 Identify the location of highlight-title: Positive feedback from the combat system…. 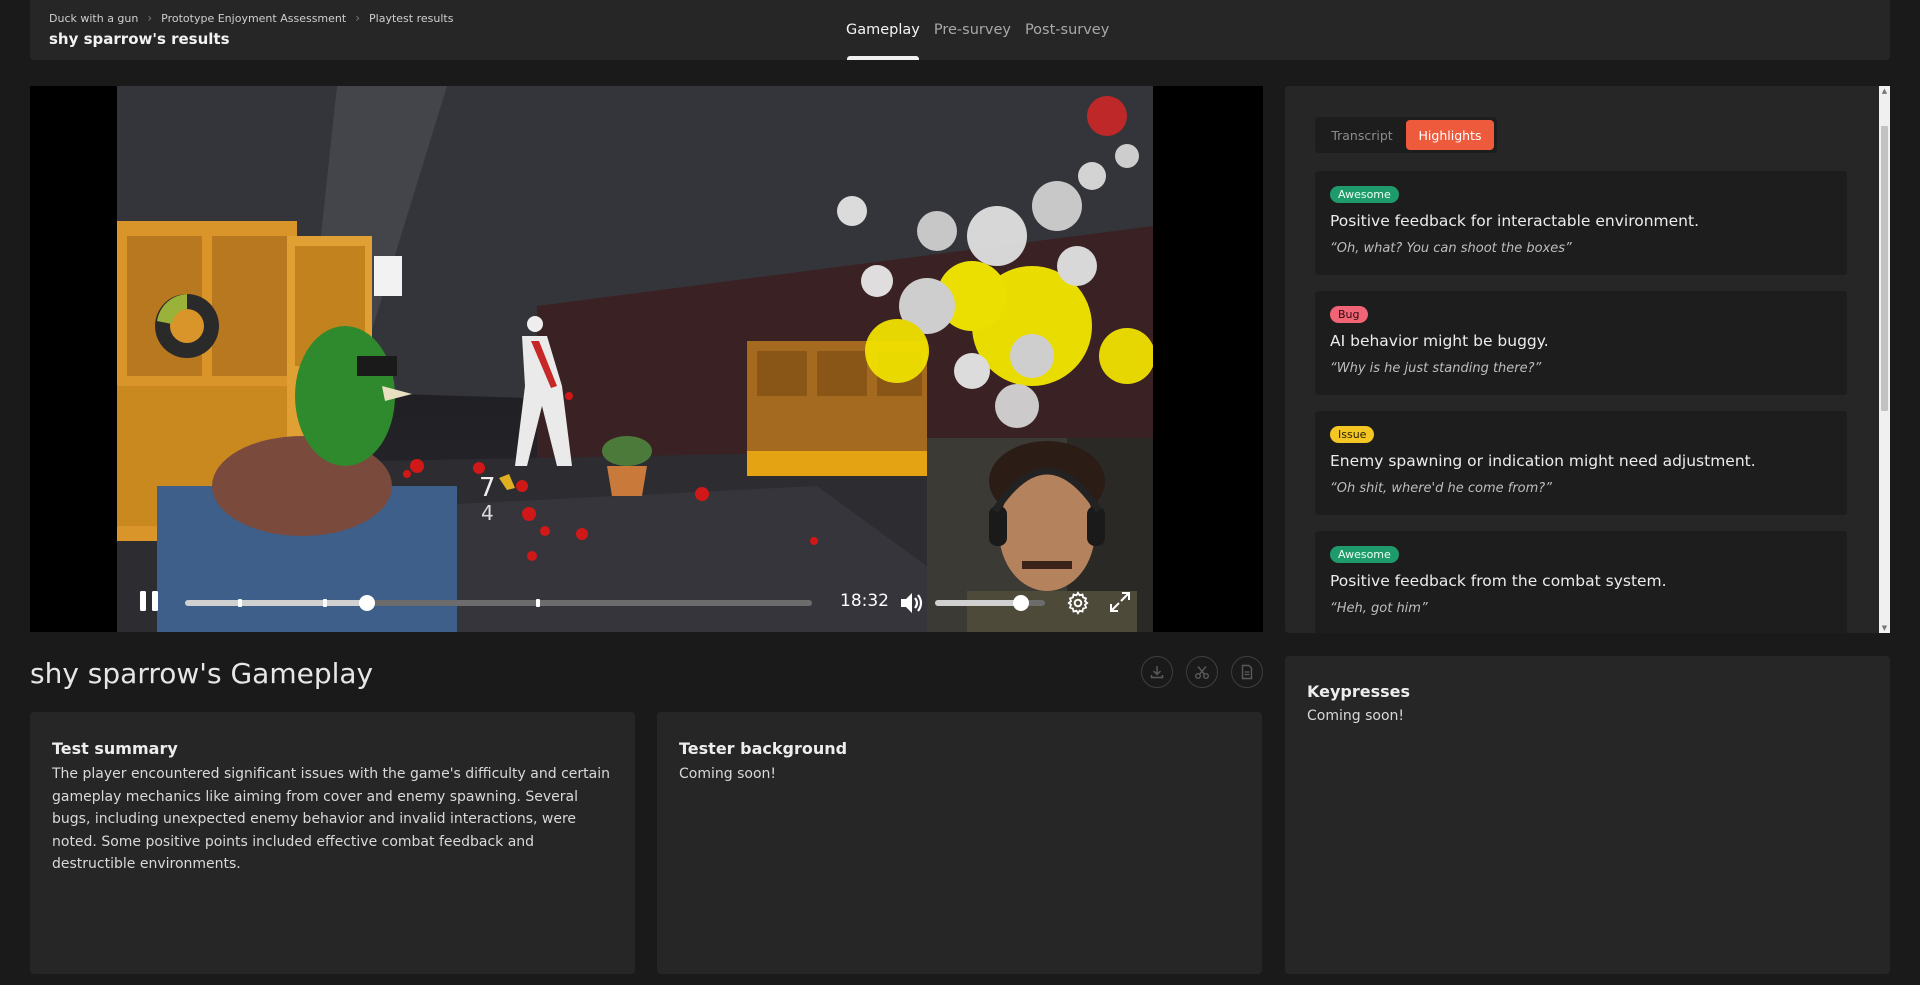
(1498, 581).